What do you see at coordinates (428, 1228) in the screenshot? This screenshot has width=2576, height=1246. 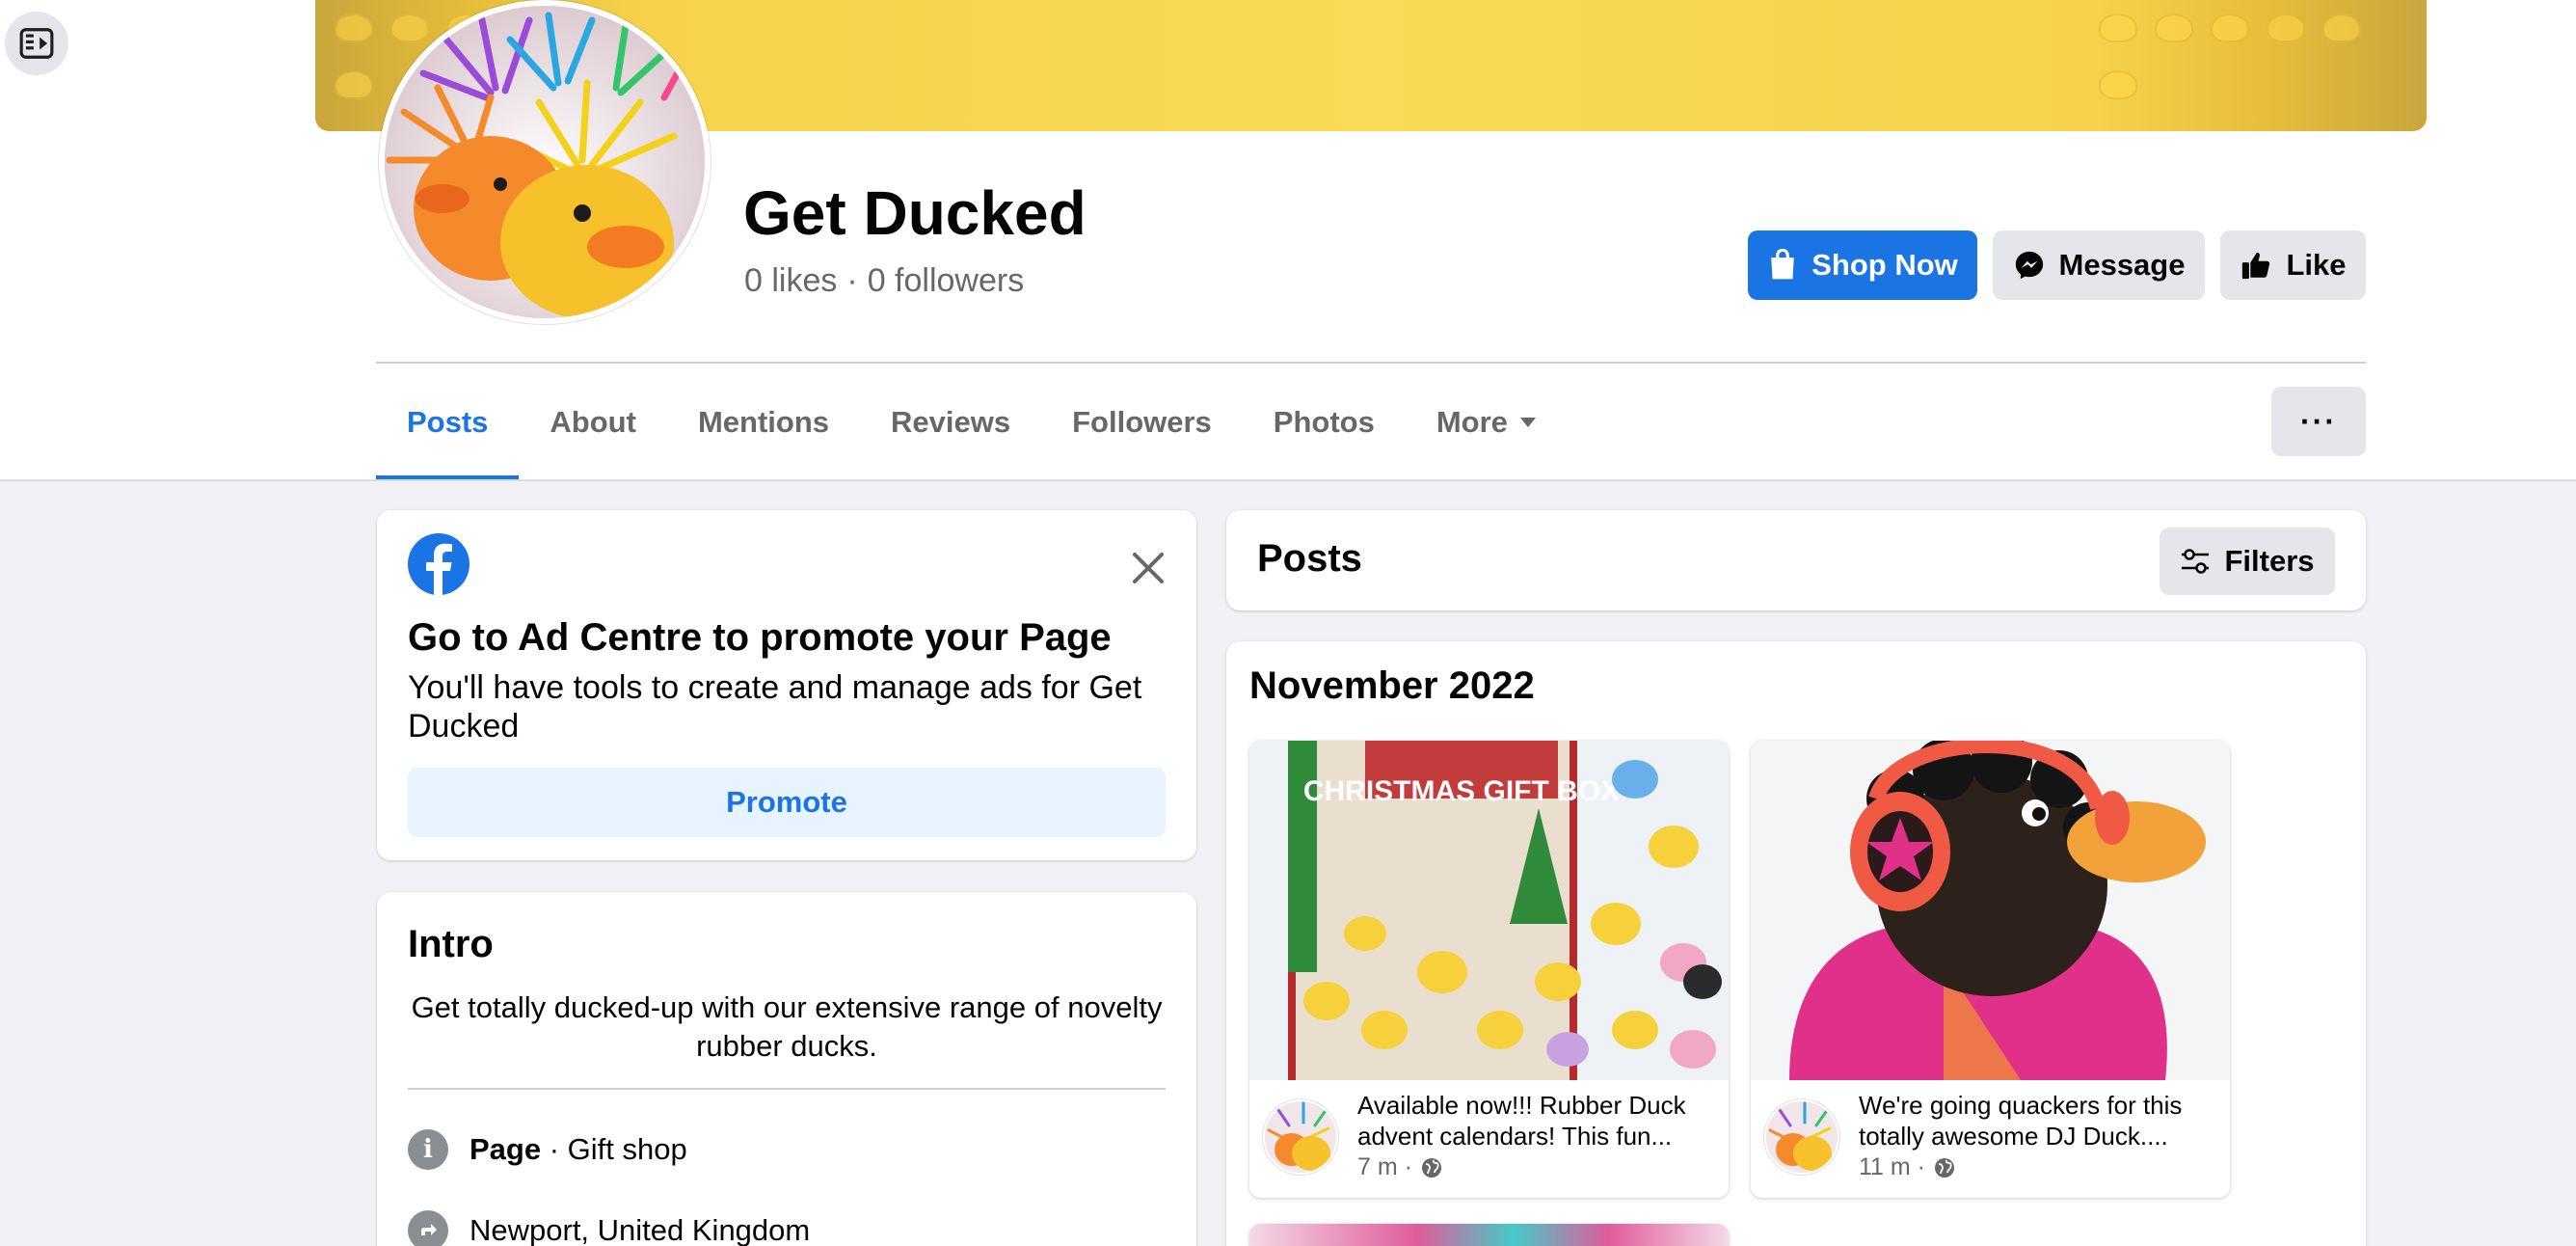 I see `directions-icon` at bounding box center [428, 1228].